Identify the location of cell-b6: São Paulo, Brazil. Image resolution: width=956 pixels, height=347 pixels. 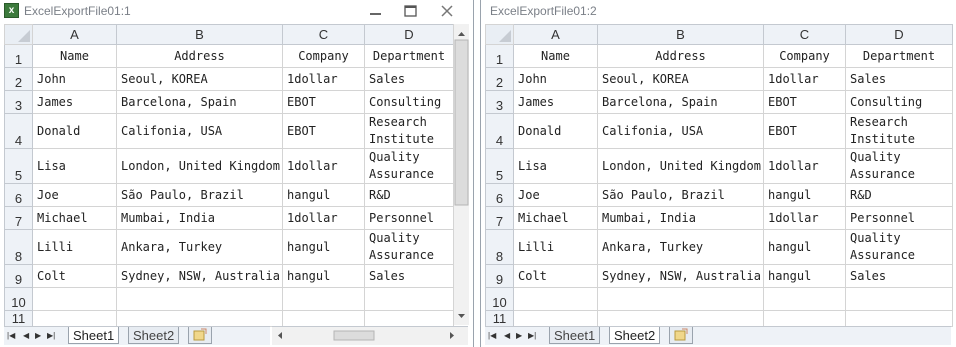
(199, 195).